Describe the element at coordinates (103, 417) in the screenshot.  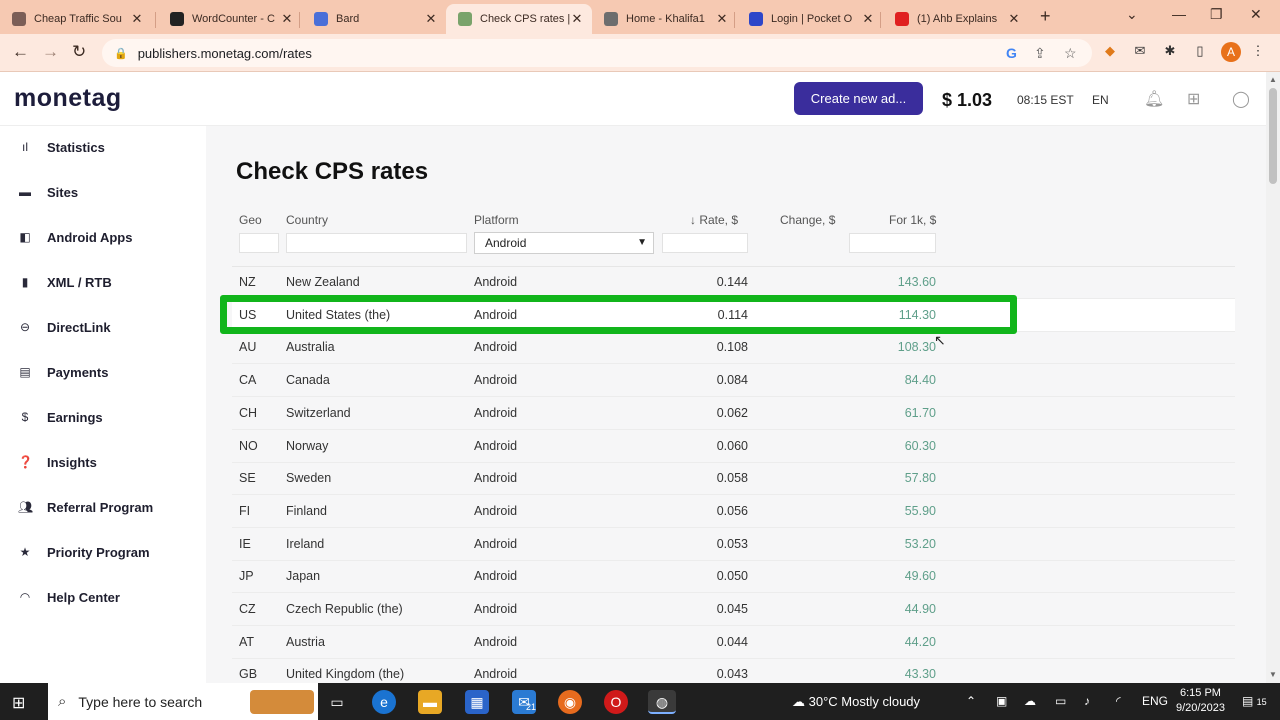
I see `sidebar-item-earnings: $ Earnings` at that location.